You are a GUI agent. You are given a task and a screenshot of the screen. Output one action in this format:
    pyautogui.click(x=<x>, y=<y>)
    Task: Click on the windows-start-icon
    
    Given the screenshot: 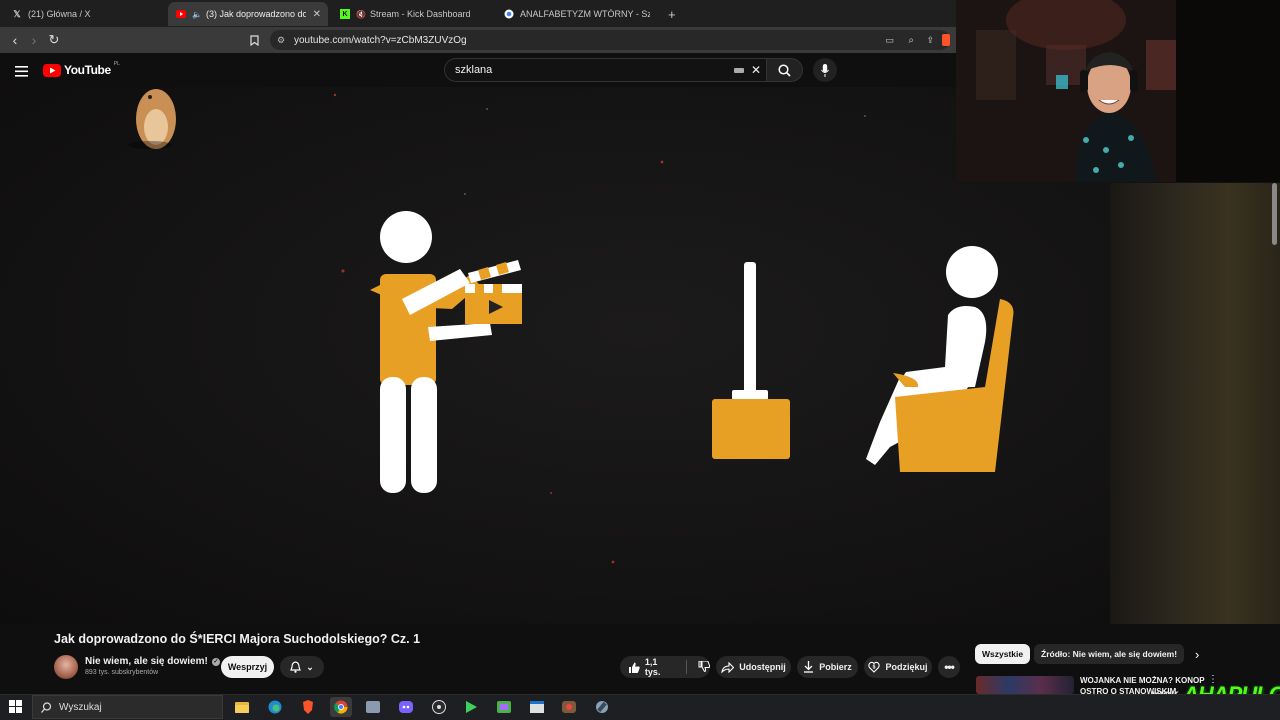 What is the action you would take?
    pyautogui.click(x=15, y=709)
    